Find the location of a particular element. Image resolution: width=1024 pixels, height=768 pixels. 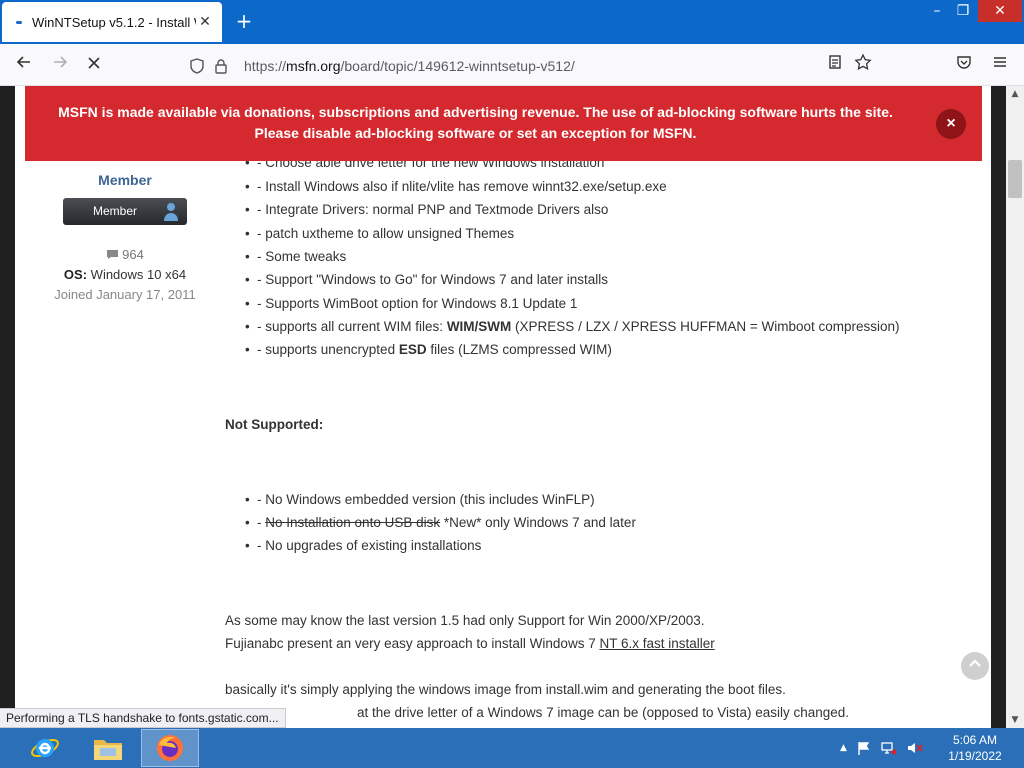

tab-winntsetup: WinNTSetup v5.1.2 - Install Win ✕ is located at coordinates (112, 22).